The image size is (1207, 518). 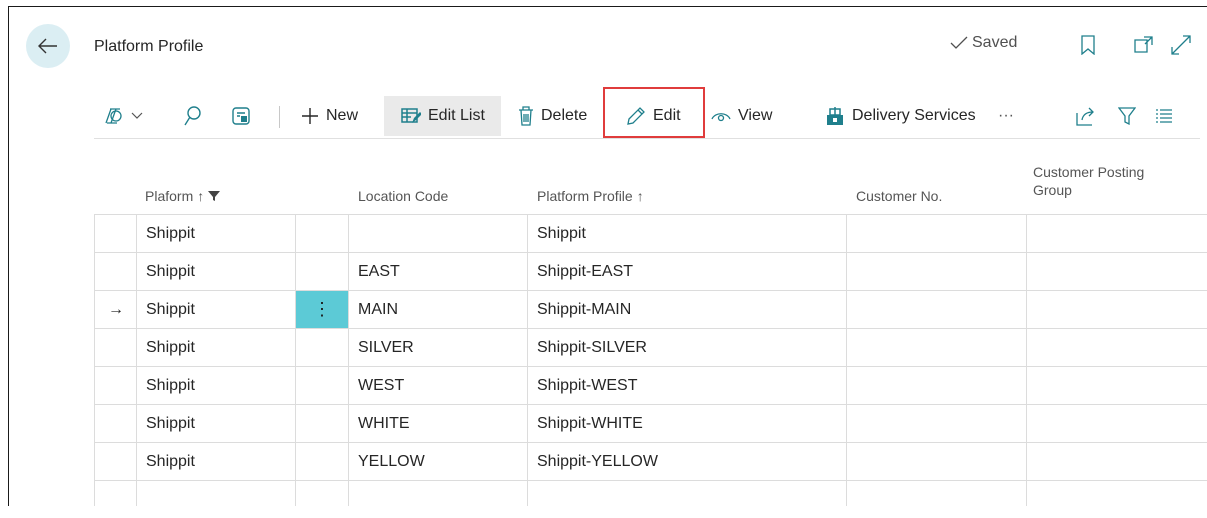 I want to click on filter-icon, so click(x=1127, y=116).